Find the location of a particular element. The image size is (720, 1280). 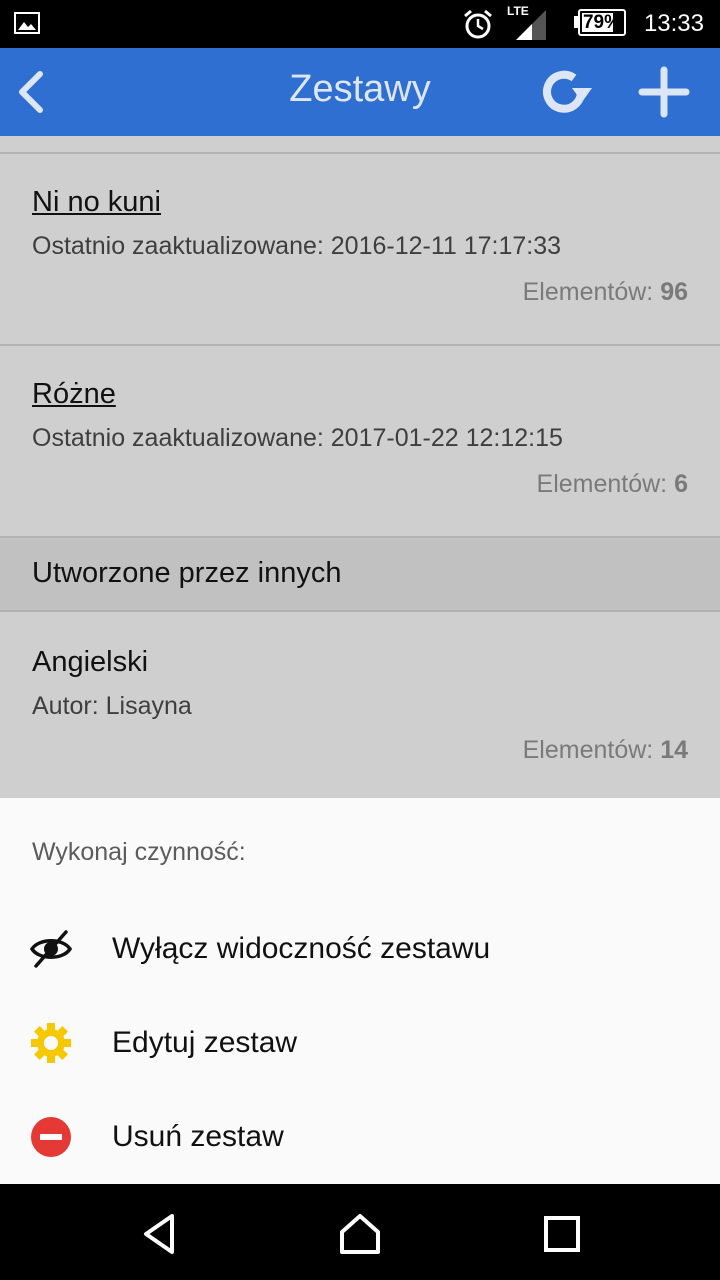

set-count: Elementów: 96 is located at coordinates (605, 292).